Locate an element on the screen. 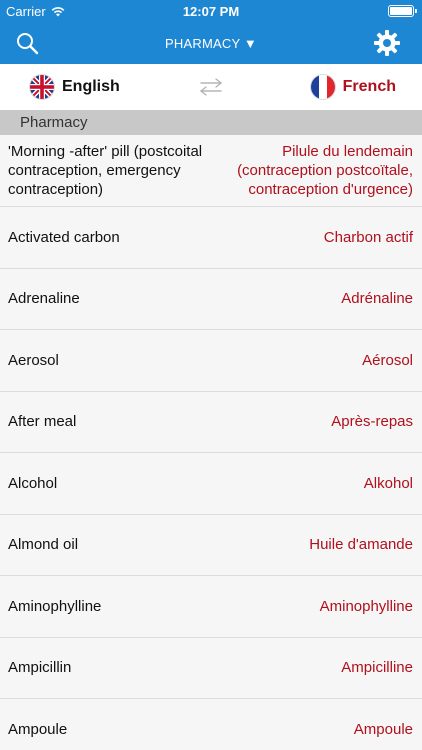 The width and height of the screenshot is (422, 750). english-term: Aminophylline is located at coordinates (55, 606).